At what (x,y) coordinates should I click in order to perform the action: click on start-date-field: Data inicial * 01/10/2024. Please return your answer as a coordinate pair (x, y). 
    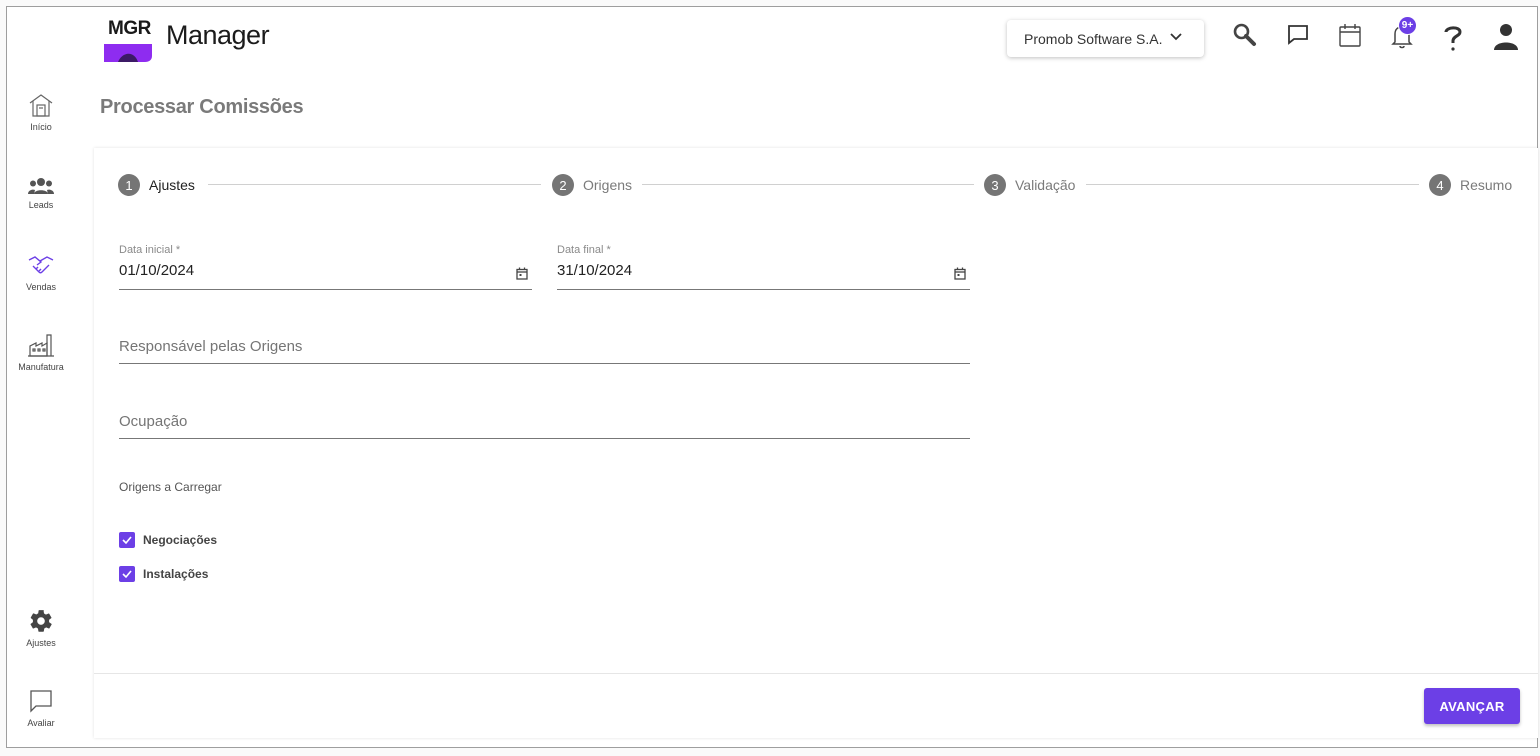
    Looking at the image, I should click on (325, 267).